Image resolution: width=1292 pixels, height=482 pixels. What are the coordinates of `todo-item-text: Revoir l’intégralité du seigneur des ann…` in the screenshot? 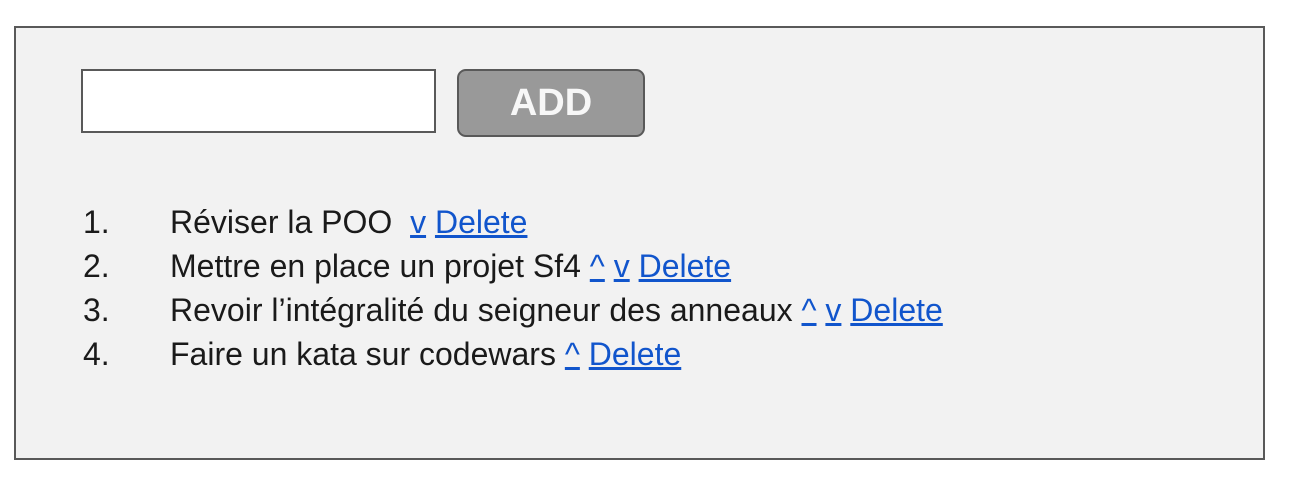 It's located at (481, 310).